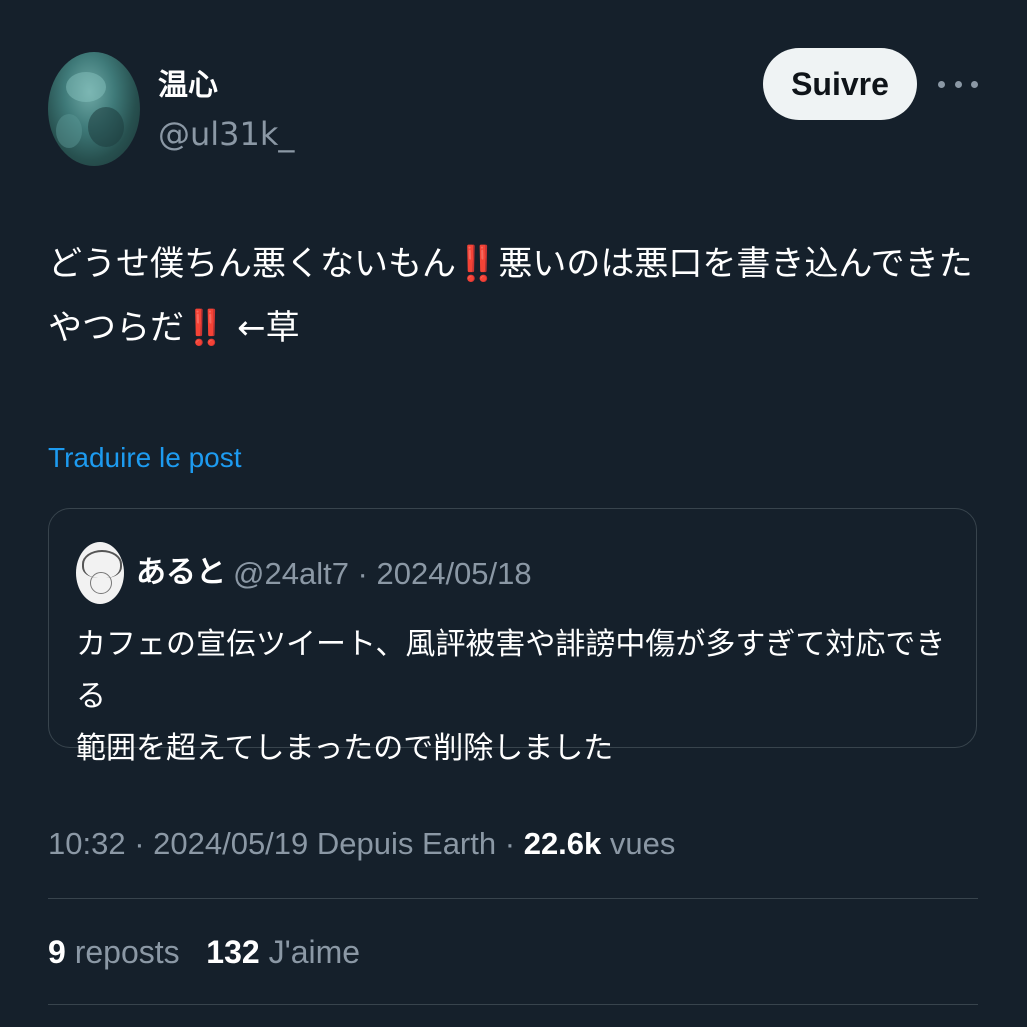 This screenshot has height=1027, width=1027. I want to click on views-label: vues, so click(642, 843).